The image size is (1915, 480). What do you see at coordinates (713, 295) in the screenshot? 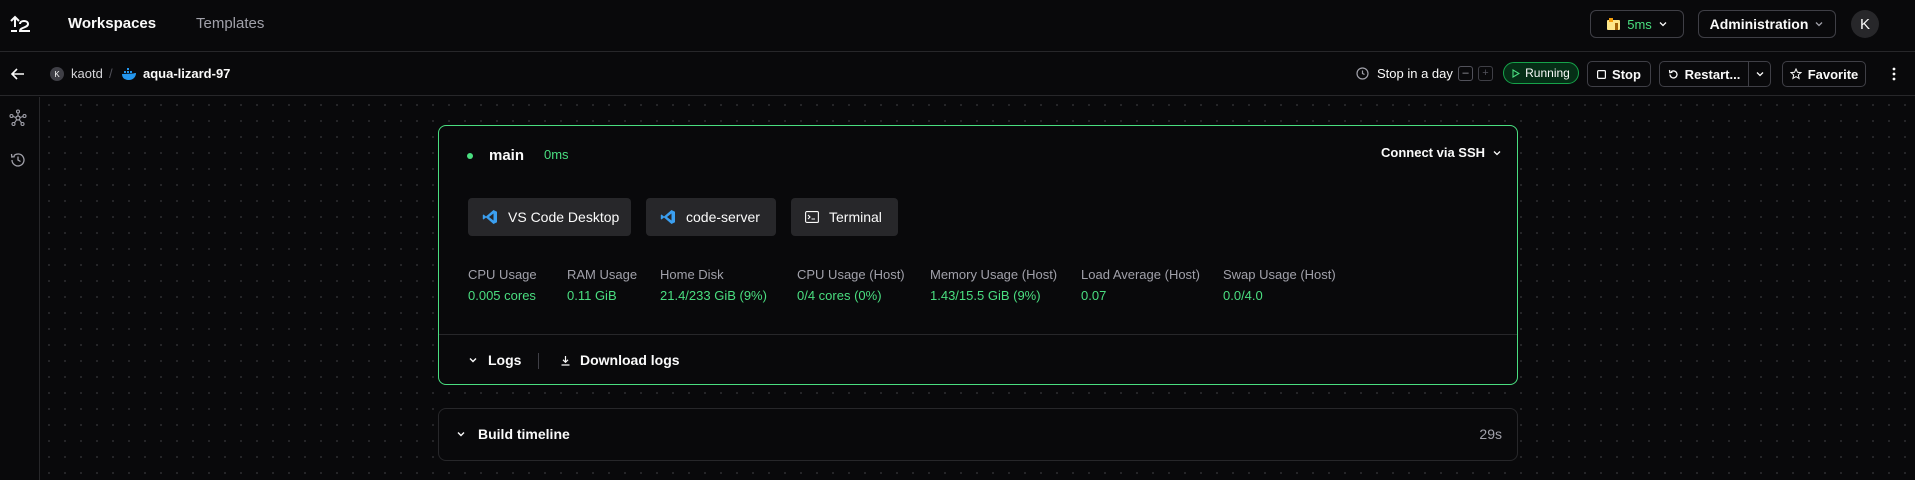
I see `stat-value: 21.4/233 GiB (9%)` at bounding box center [713, 295].